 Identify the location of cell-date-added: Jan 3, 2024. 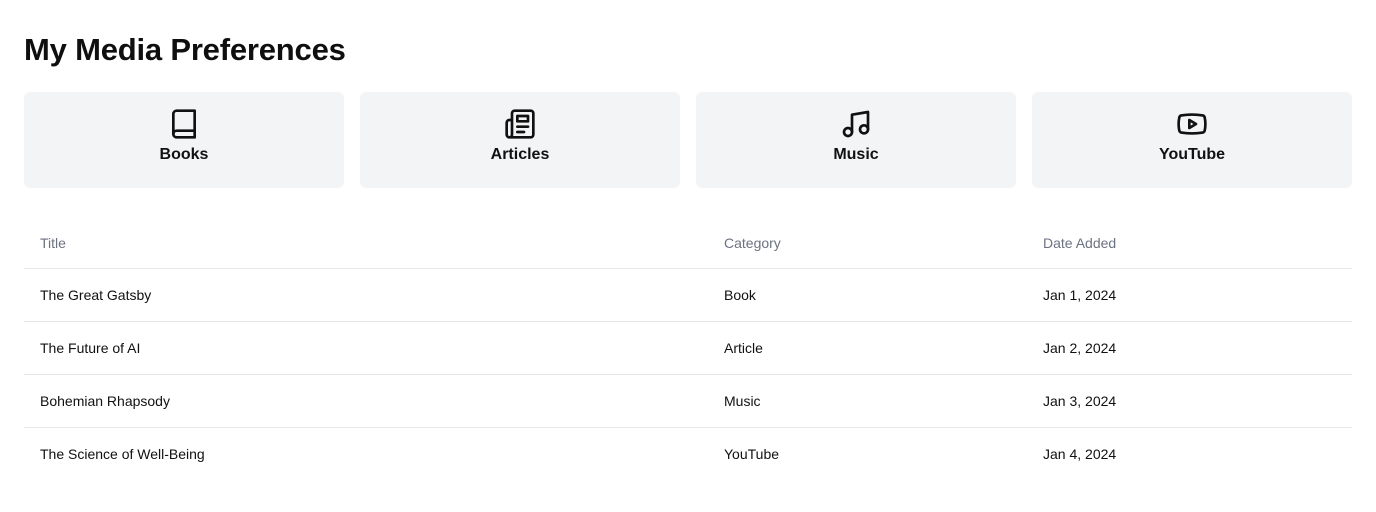
(1189, 401).